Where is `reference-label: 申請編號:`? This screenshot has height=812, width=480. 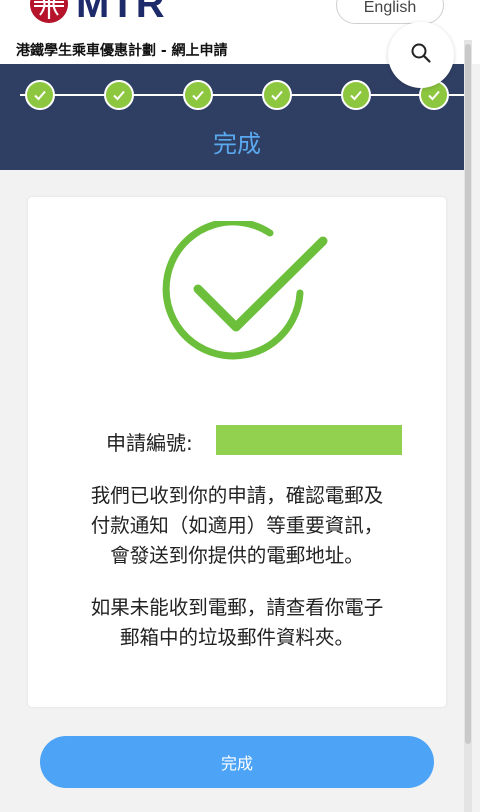
reference-label: 申請編號: is located at coordinates (149, 443).